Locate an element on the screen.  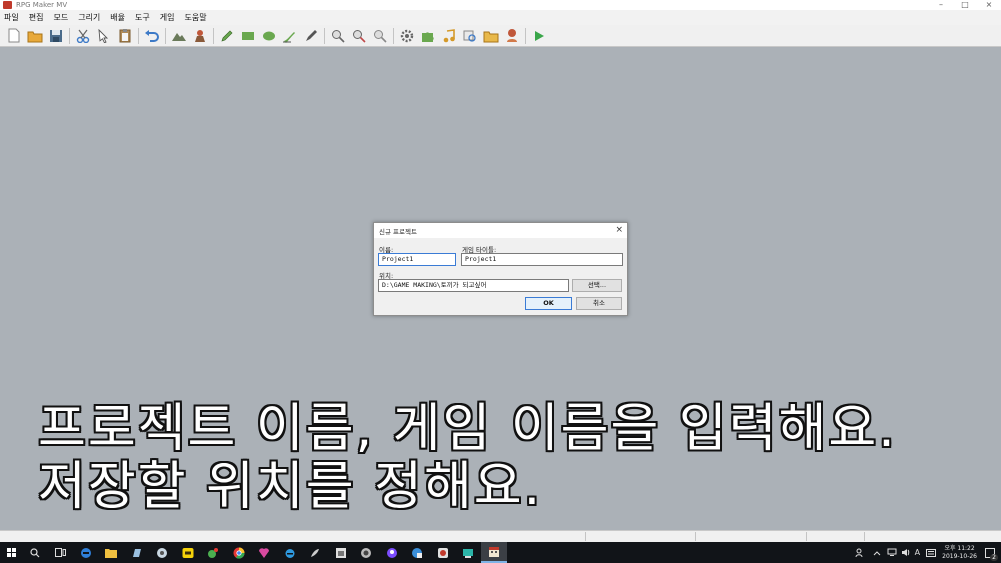
flood-fill-icon is located at coordinates (289, 37).